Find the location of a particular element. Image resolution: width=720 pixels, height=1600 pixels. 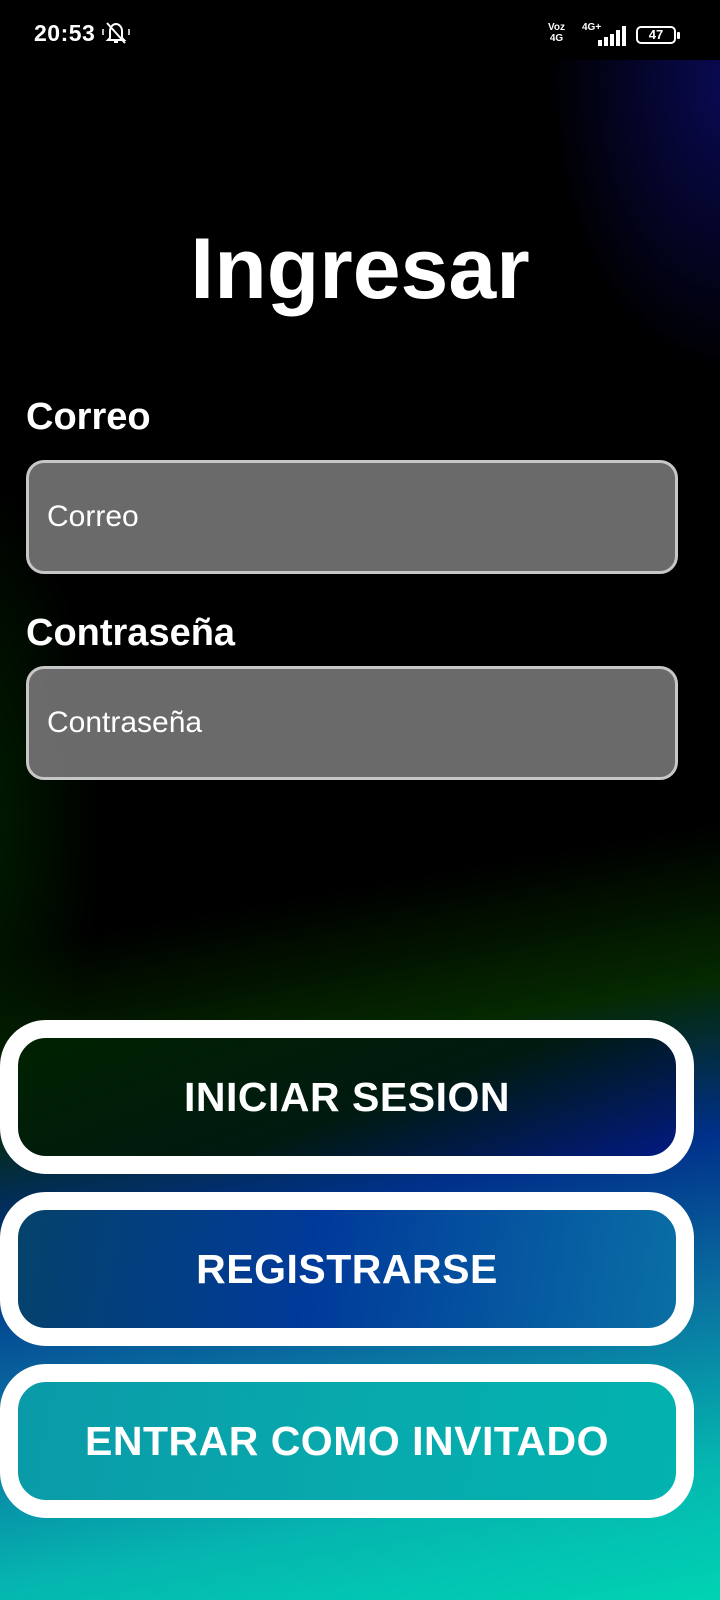

bell-muted-icon is located at coordinates (116, 33).